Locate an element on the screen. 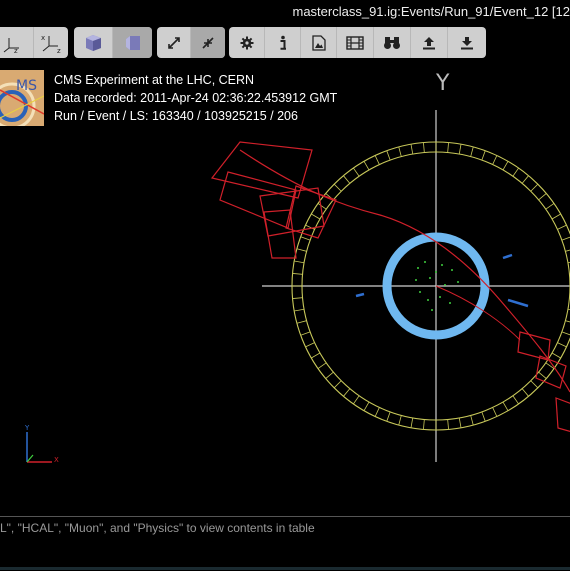 The width and height of the screenshot is (570, 571). perspective-button is located at coordinates (93, 42).